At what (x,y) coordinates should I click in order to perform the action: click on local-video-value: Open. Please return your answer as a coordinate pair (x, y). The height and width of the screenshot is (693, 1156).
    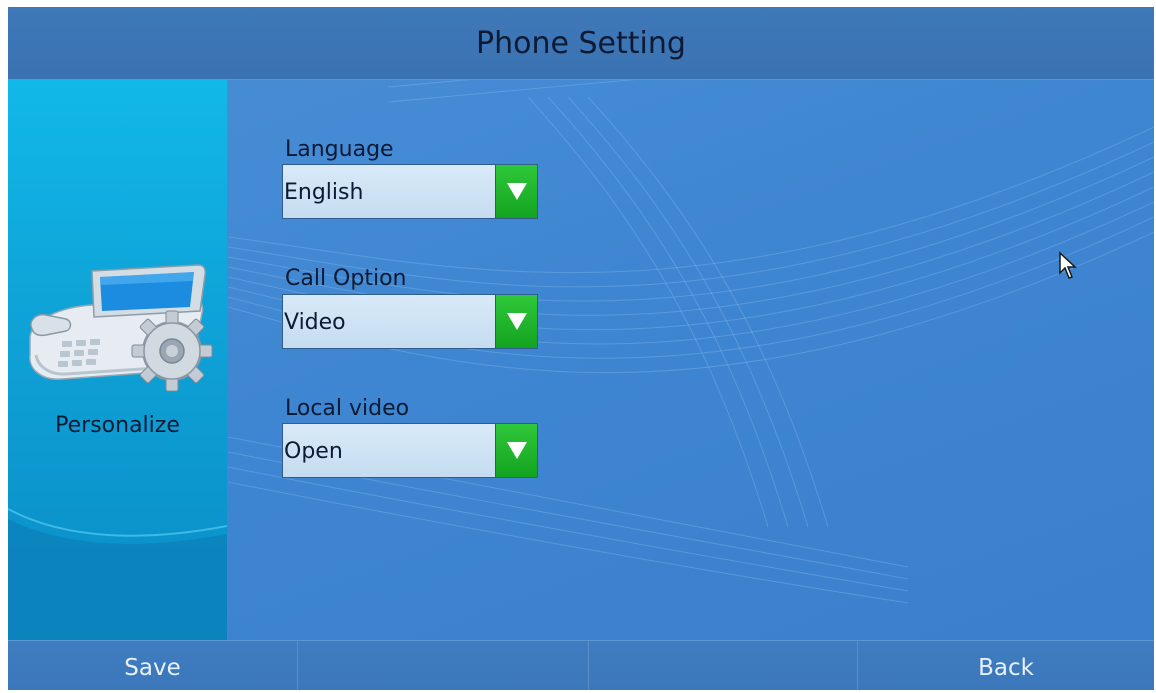
    Looking at the image, I should click on (313, 451).